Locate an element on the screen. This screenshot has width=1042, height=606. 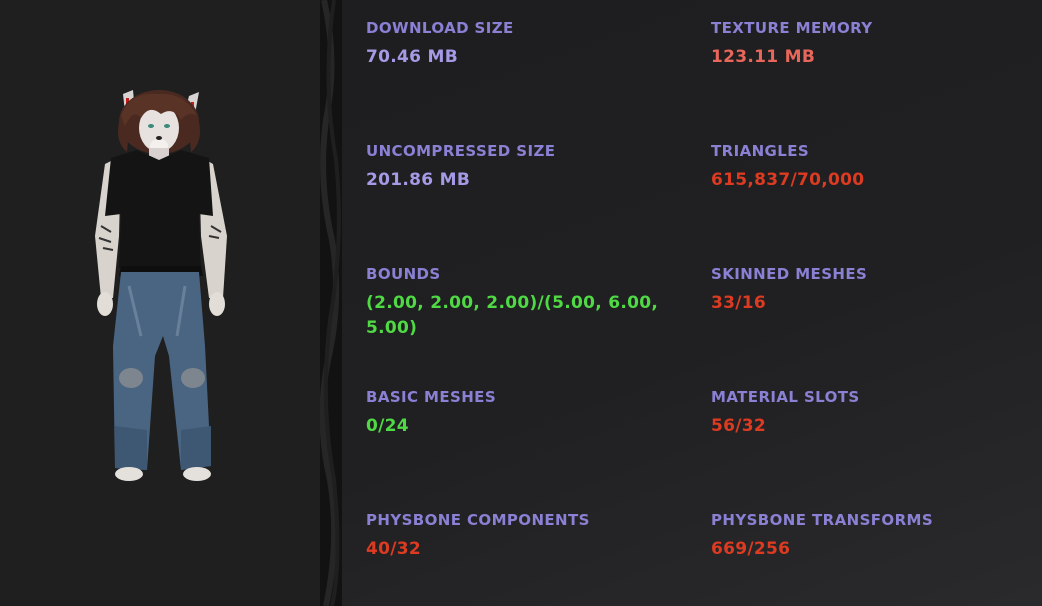
stat-label: SKINNED MESHES is located at coordinates (789, 274).